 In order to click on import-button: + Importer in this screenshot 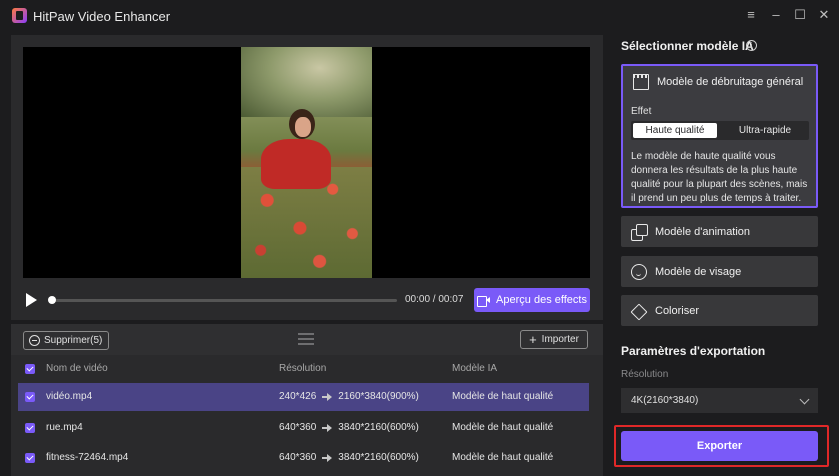, I will do `click(554, 339)`.